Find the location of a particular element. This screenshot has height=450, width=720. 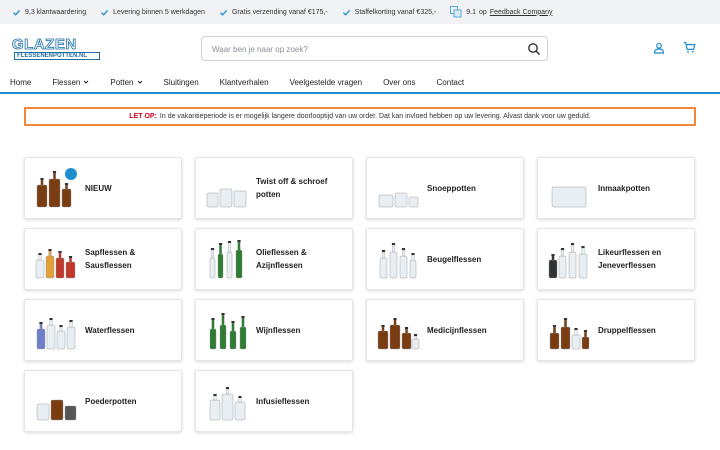

category-card: Medicijnflessen is located at coordinates (445, 330).